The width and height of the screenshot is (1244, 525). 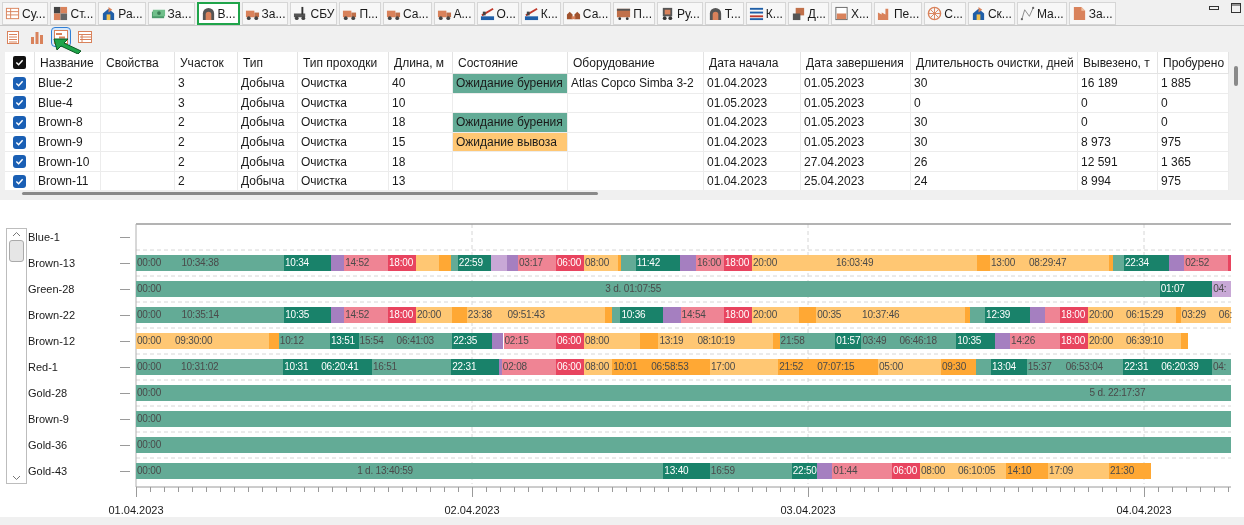 What do you see at coordinates (400, 471) in the screenshot?
I see `gantt-bar: 00:00 1 d. 13:40:59` at bounding box center [400, 471].